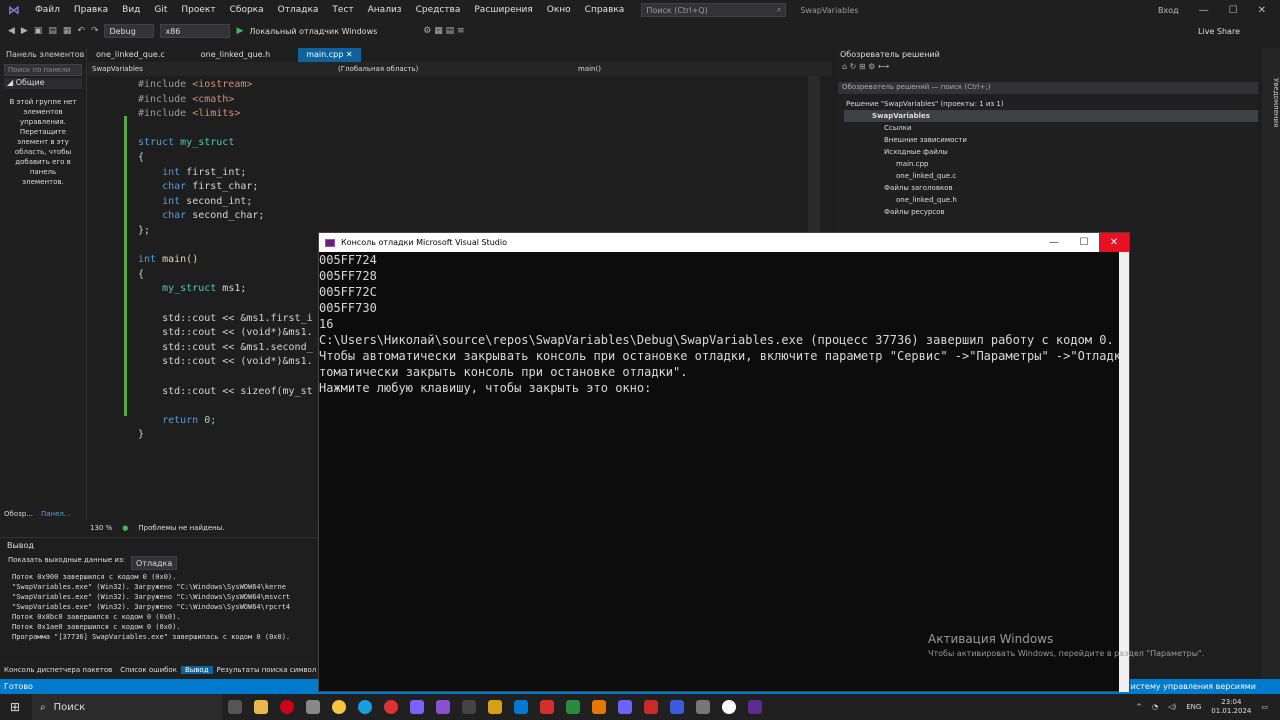 The image size is (1280, 720). Describe the element at coordinates (1233, 10) in the screenshot. I see `maximize-icon: ☐` at that location.